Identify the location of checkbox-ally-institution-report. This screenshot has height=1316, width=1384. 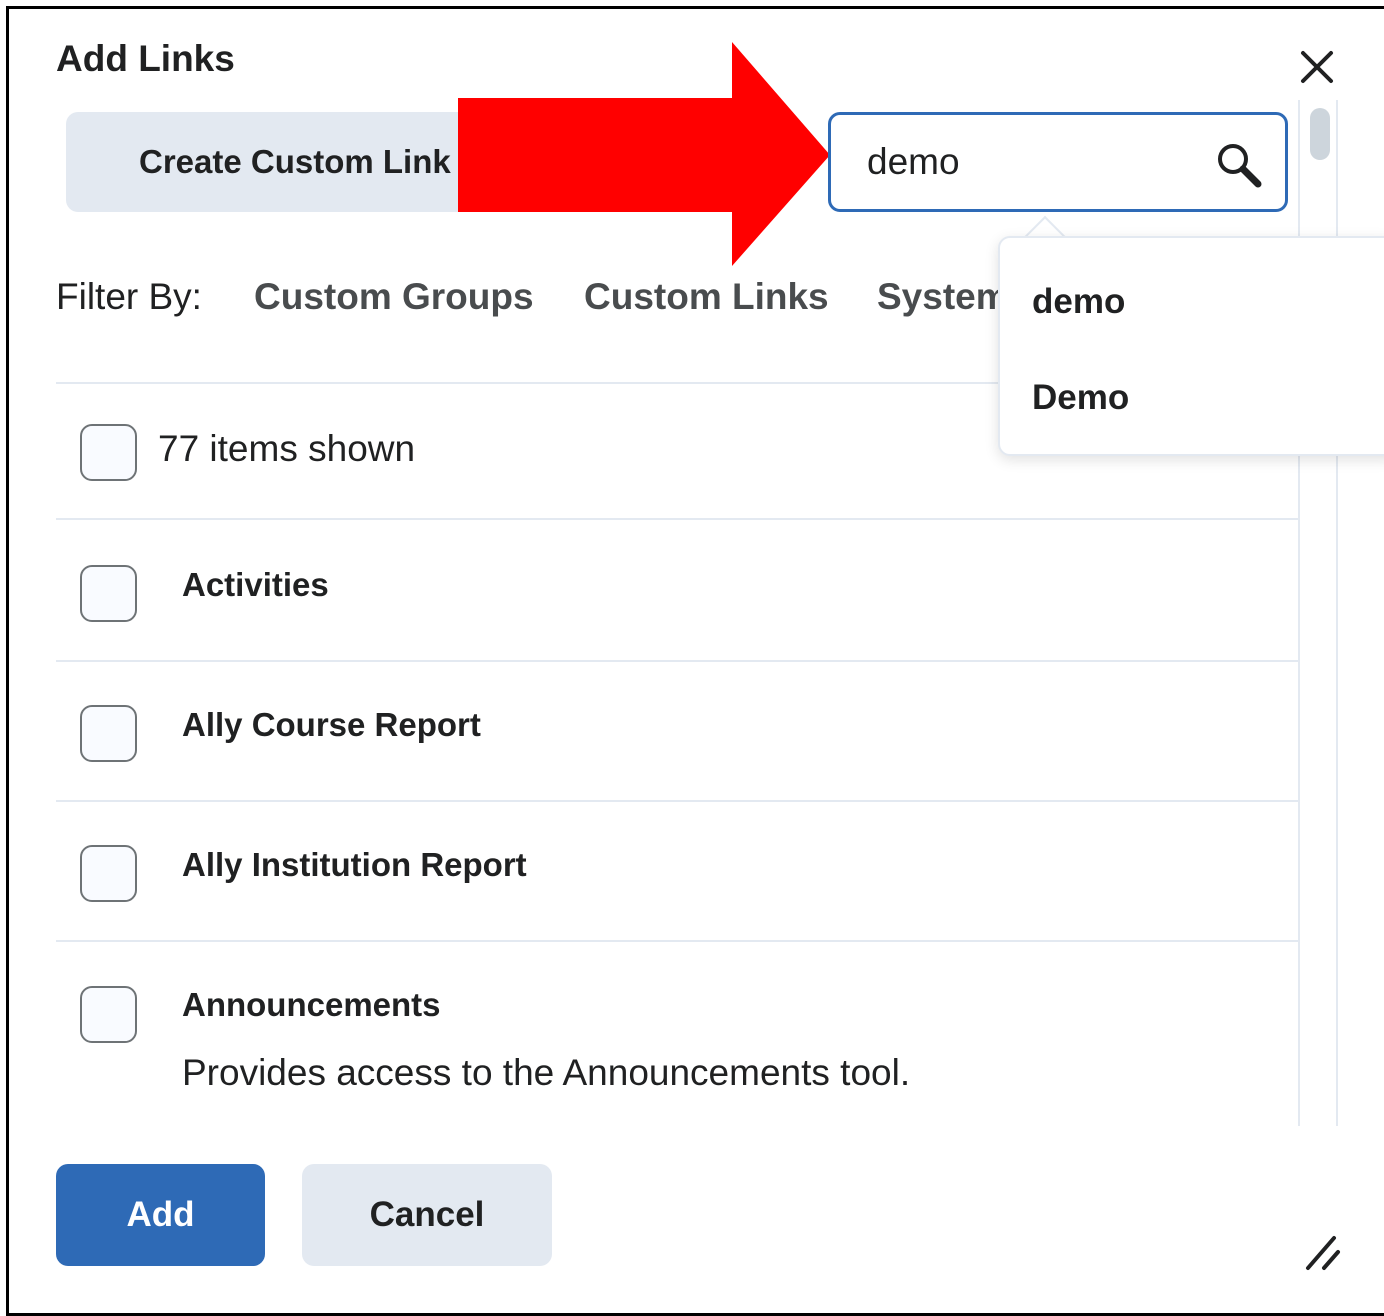
(108, 873).